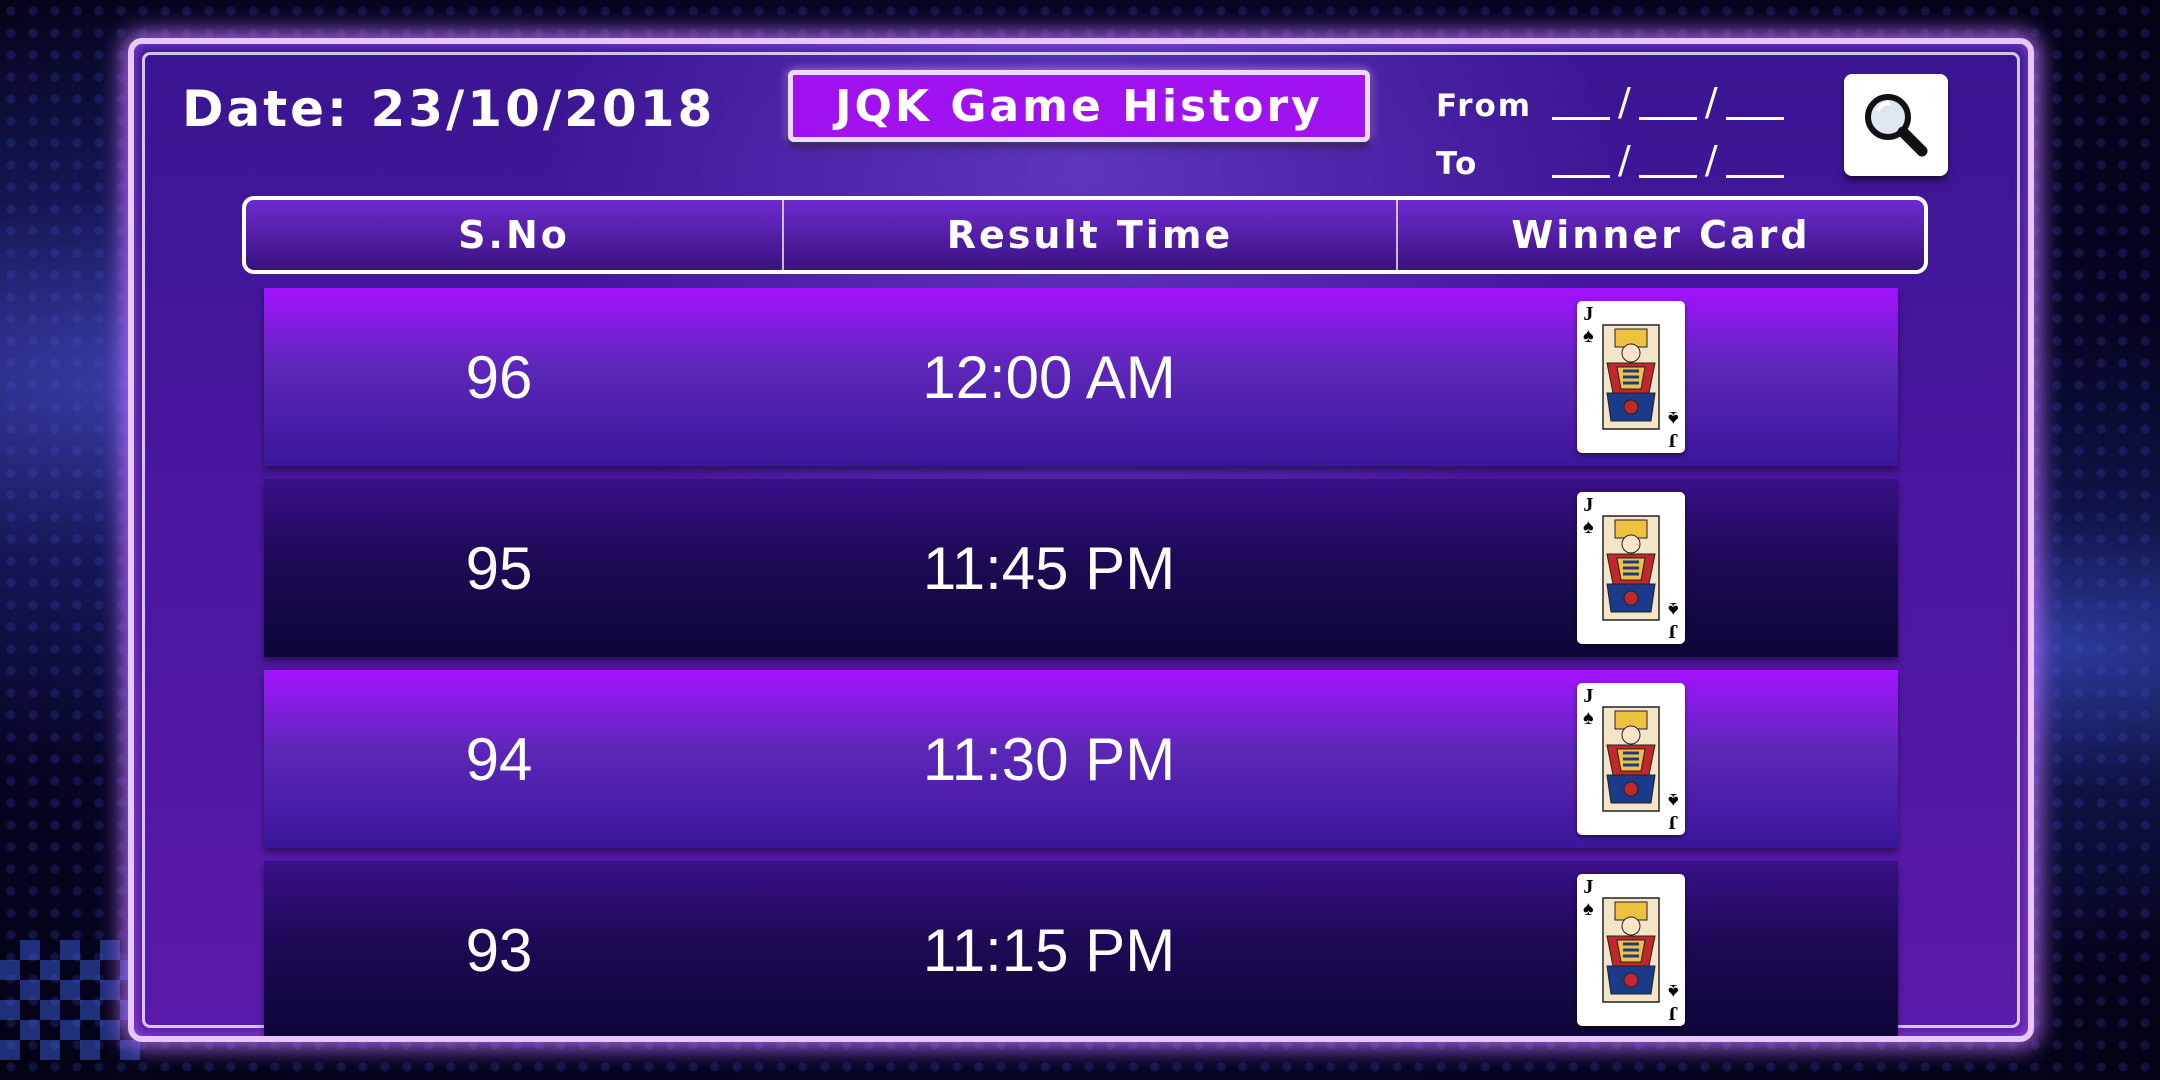 The width and height of the screenshot is (2160, 1080). What do you see at coordinates (1049, 377) in the screenshot?
I see `row-result-time: 12:00 AM` at bounding box center [1049, 377].